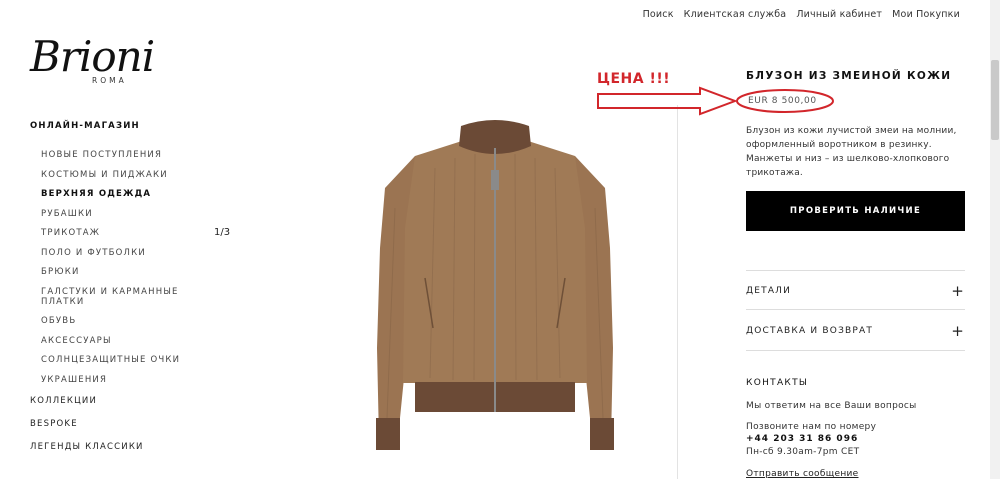 Image resolution: width=1000 pixels, height=479 pixels. I want to click on jacket-right-cuff, so click(602, 434).